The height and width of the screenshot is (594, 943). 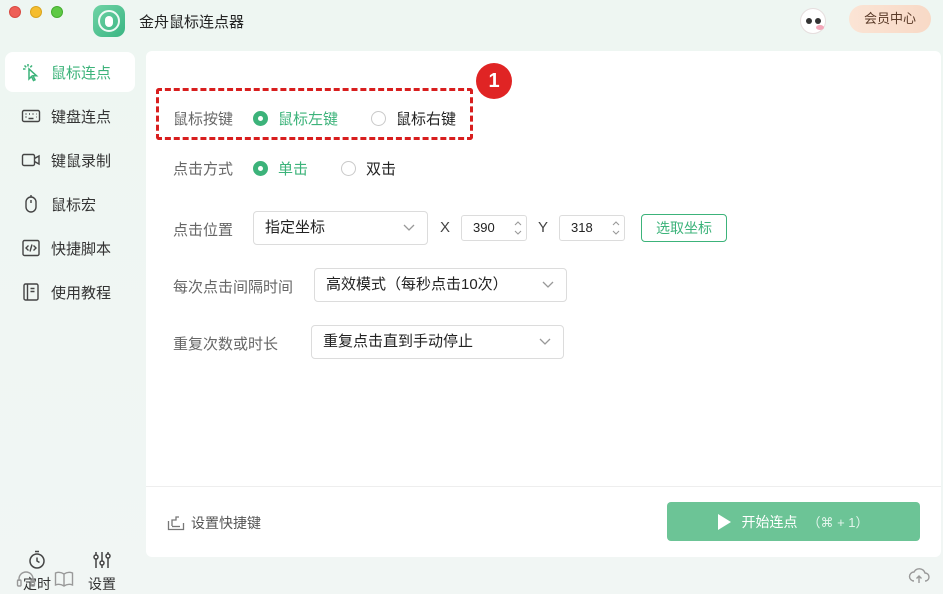 I want to click on x-coordinate-value: 390, so click(x=484, y=227).